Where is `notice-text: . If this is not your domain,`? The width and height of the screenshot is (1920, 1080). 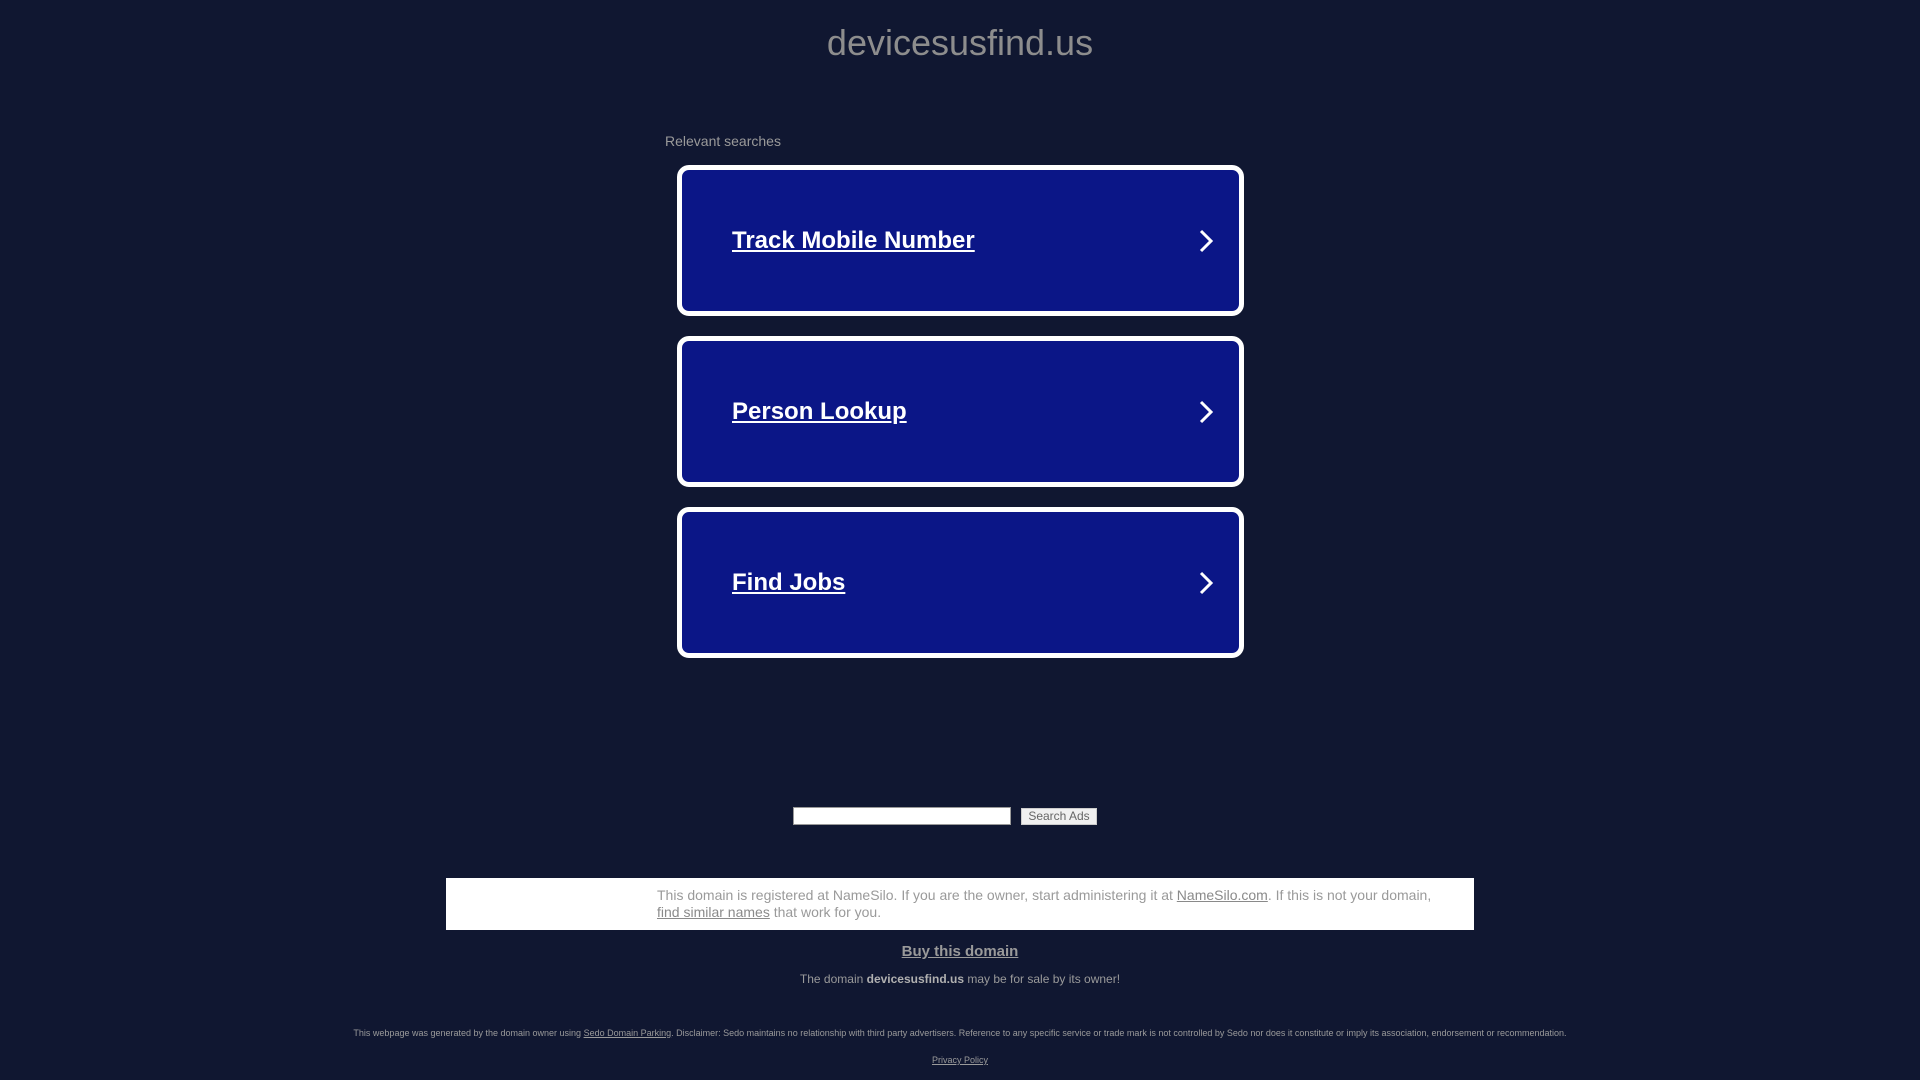
notice-text: . If this is not your domain, is located at coordinates (1349, 895).